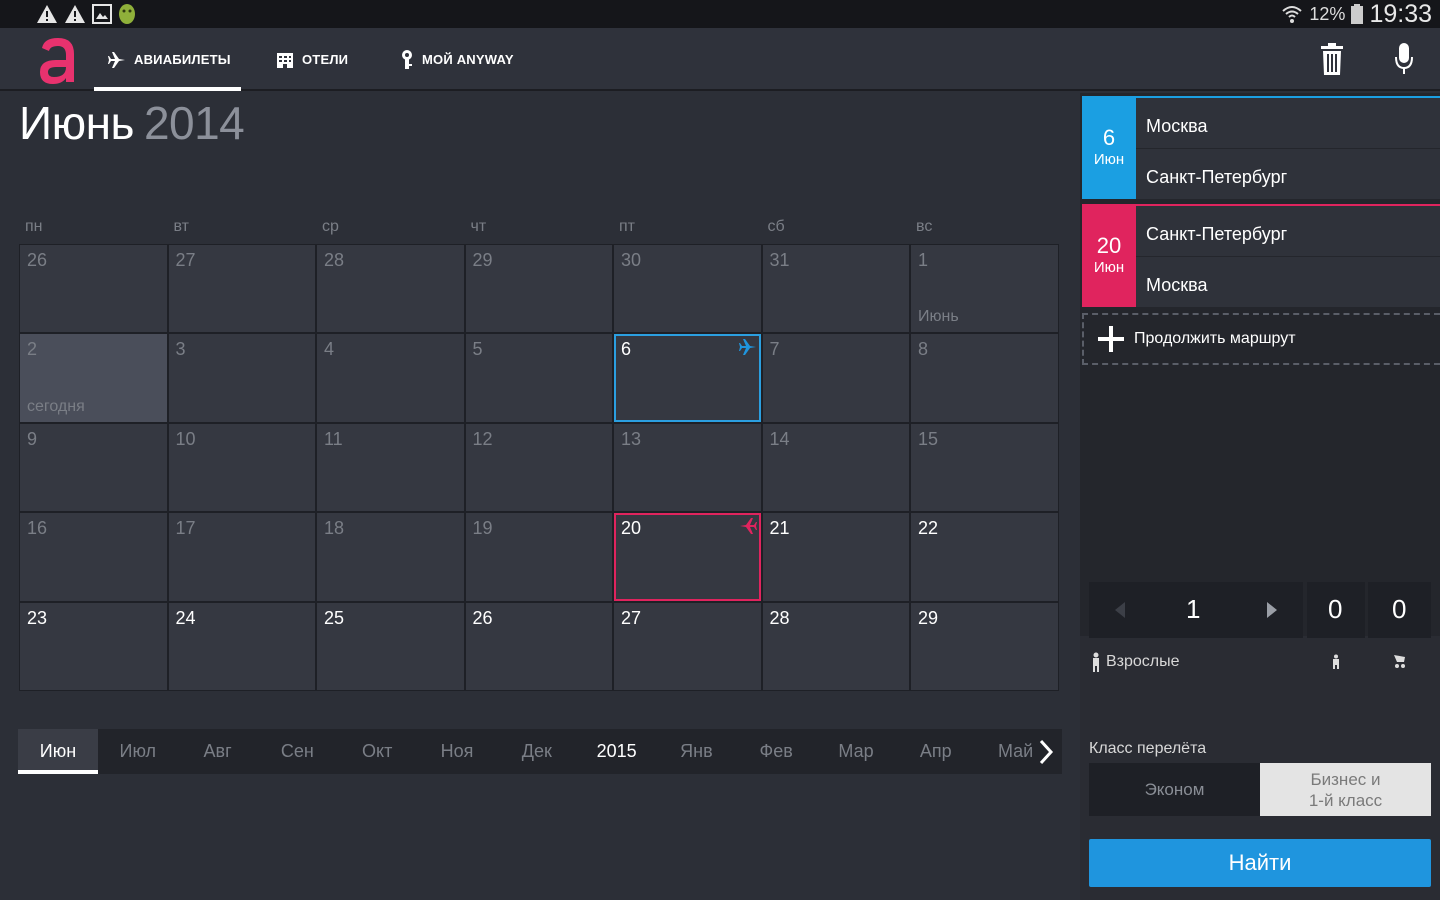 The width and height of the screenshot is (1440, 900). Describe the element at coordinates (938, 317) in the screenshot. I see `day-caption: Июнь` at that location.